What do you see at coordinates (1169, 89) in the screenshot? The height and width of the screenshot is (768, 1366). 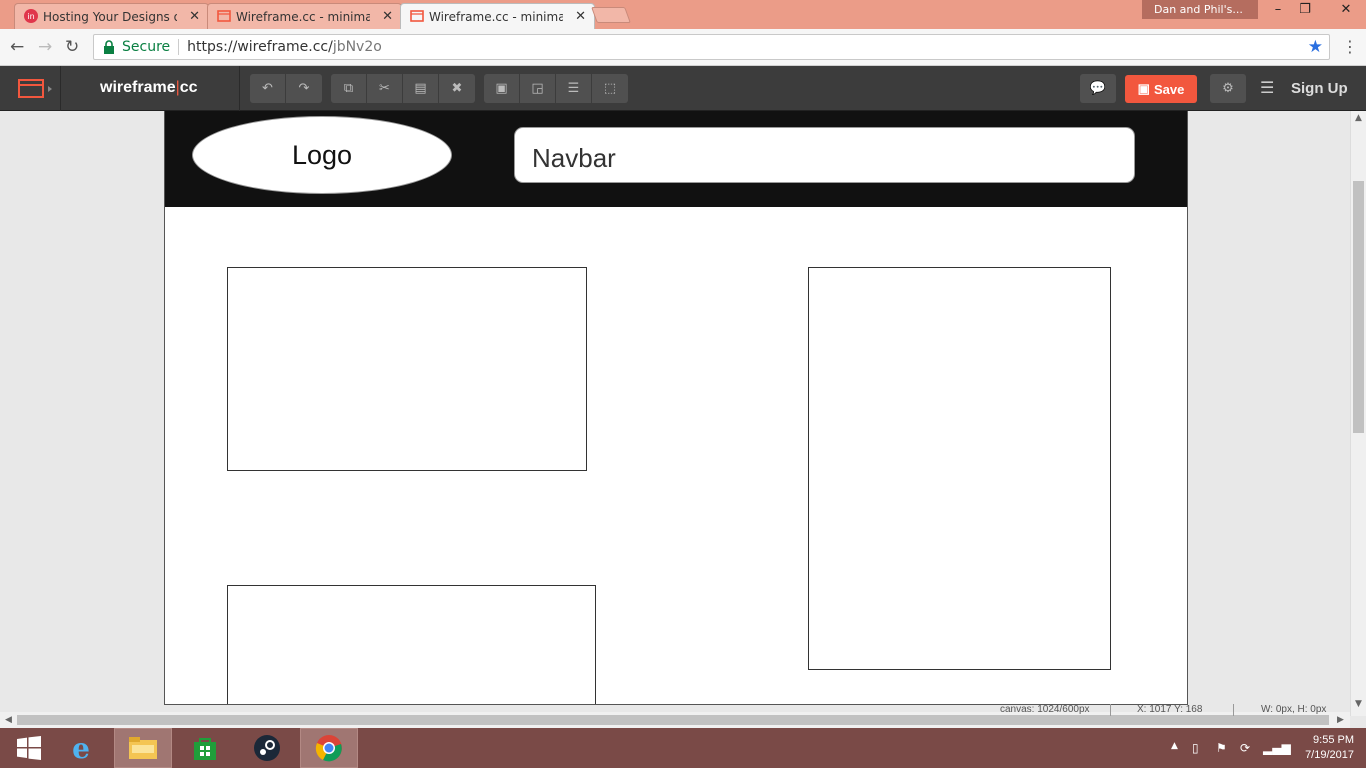 I see `save-label: Save` at bounding box center [1169, 89].